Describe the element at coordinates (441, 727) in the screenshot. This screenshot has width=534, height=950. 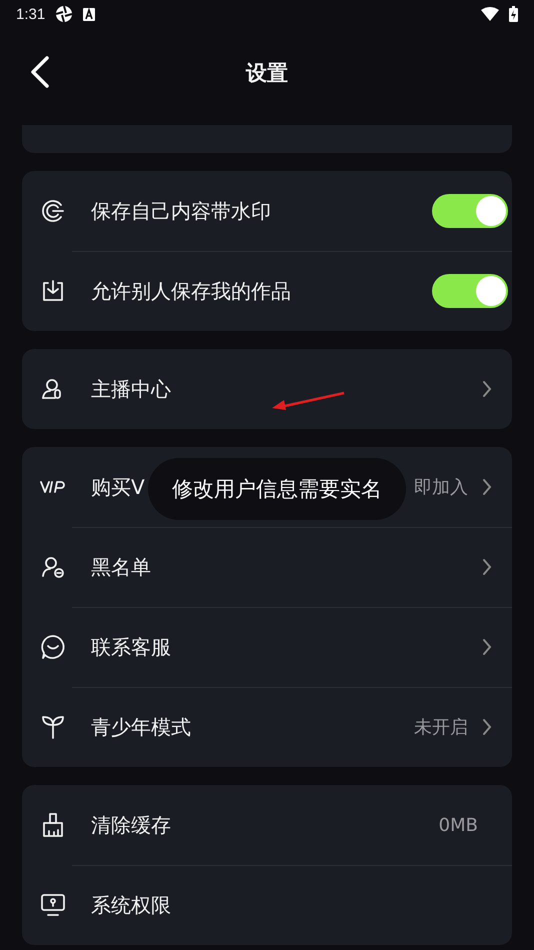
I see `setting-value: 未开启` at that location.